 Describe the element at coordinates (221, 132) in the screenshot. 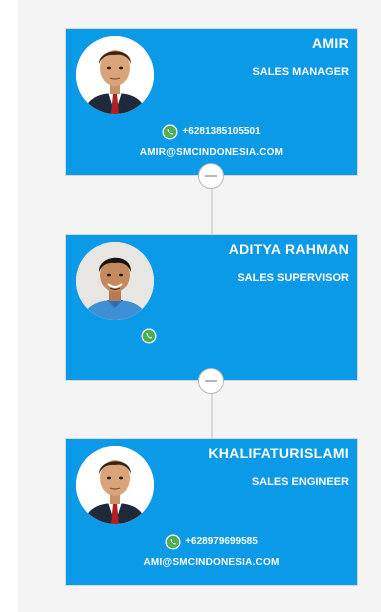

I see `phone-number: +6281385105501` at that location.